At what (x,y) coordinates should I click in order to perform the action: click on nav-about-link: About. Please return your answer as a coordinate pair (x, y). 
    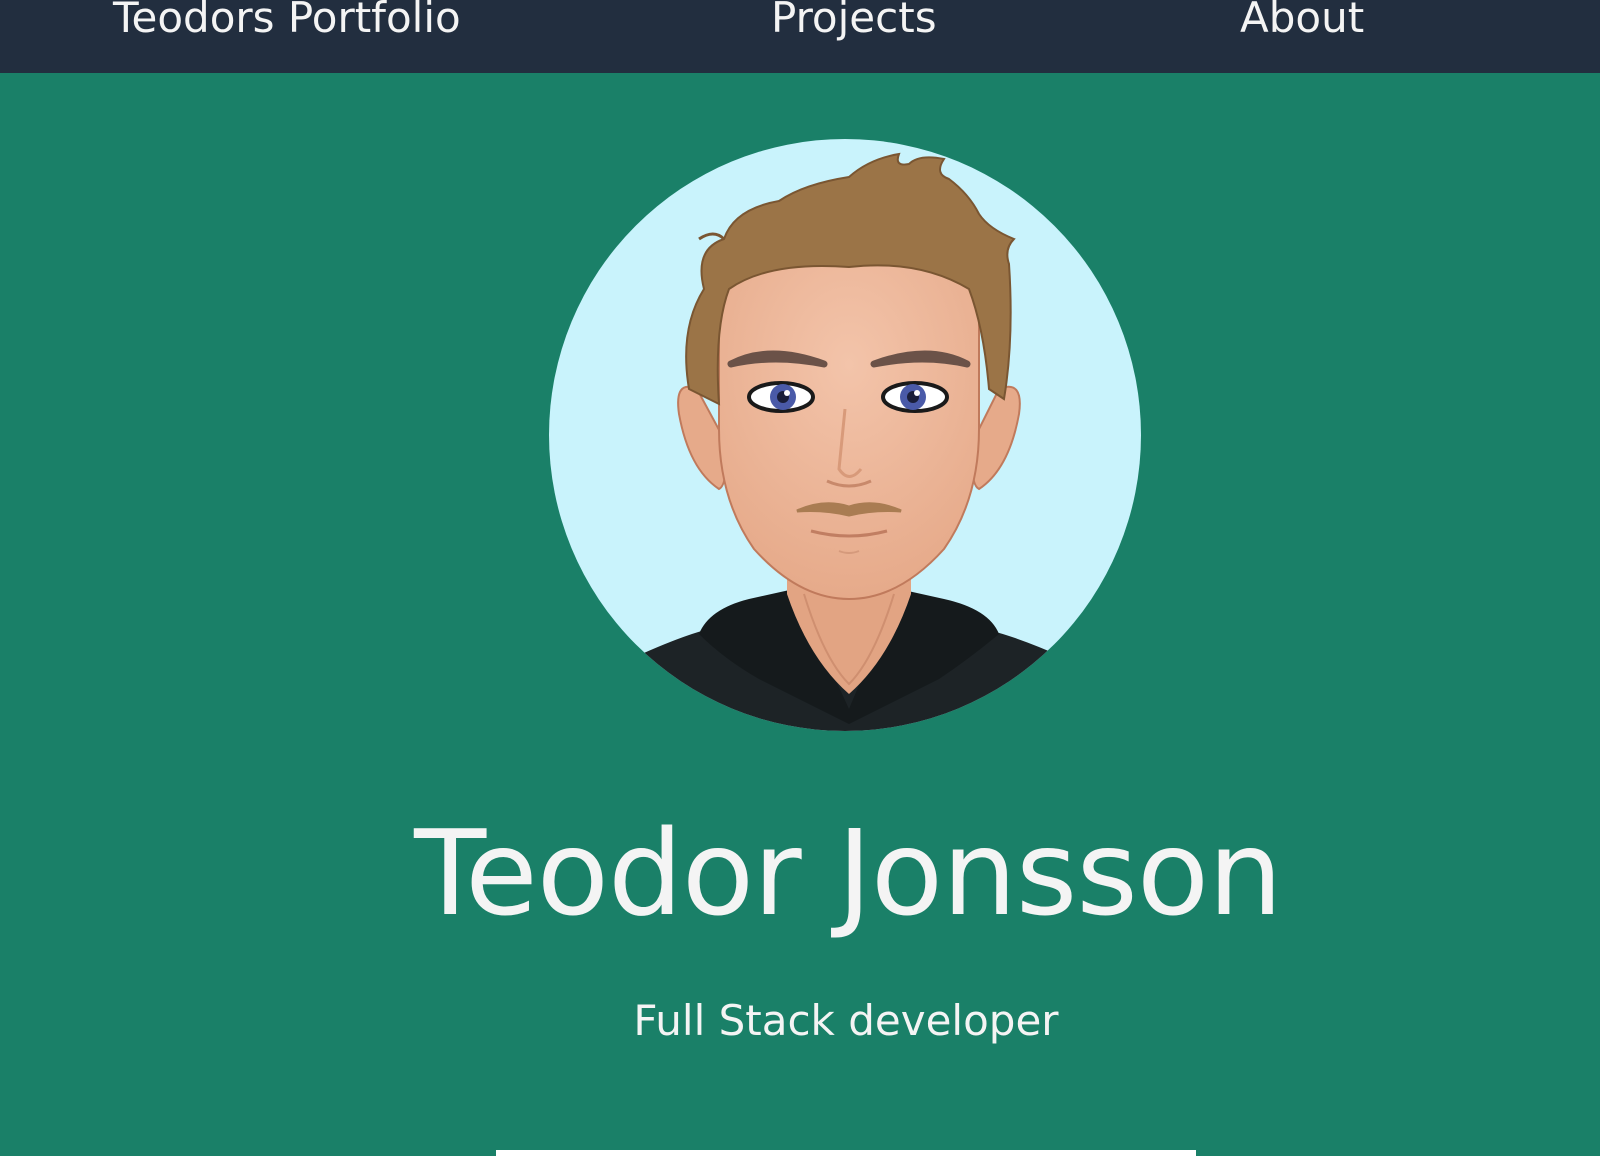
    Looking at the image, I should click on (1302, 24).